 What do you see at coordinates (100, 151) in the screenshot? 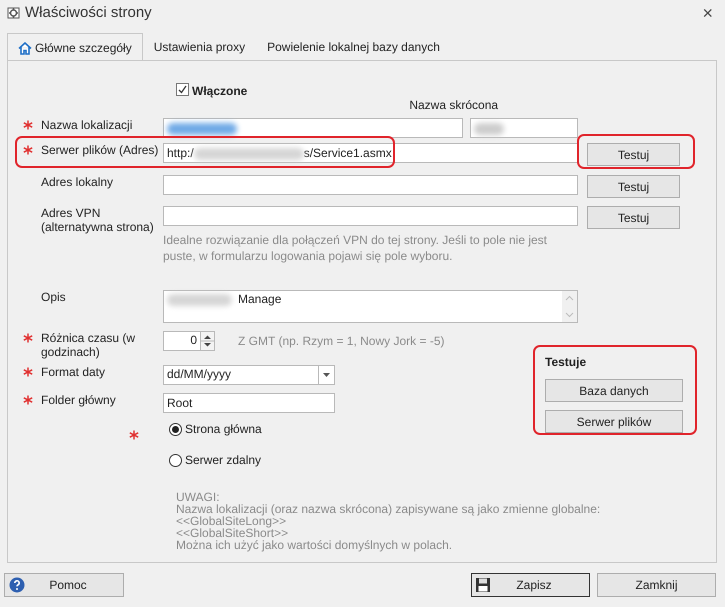
I see `field-label: Serwer plików (Adres)` at bounding box center [100, 151].